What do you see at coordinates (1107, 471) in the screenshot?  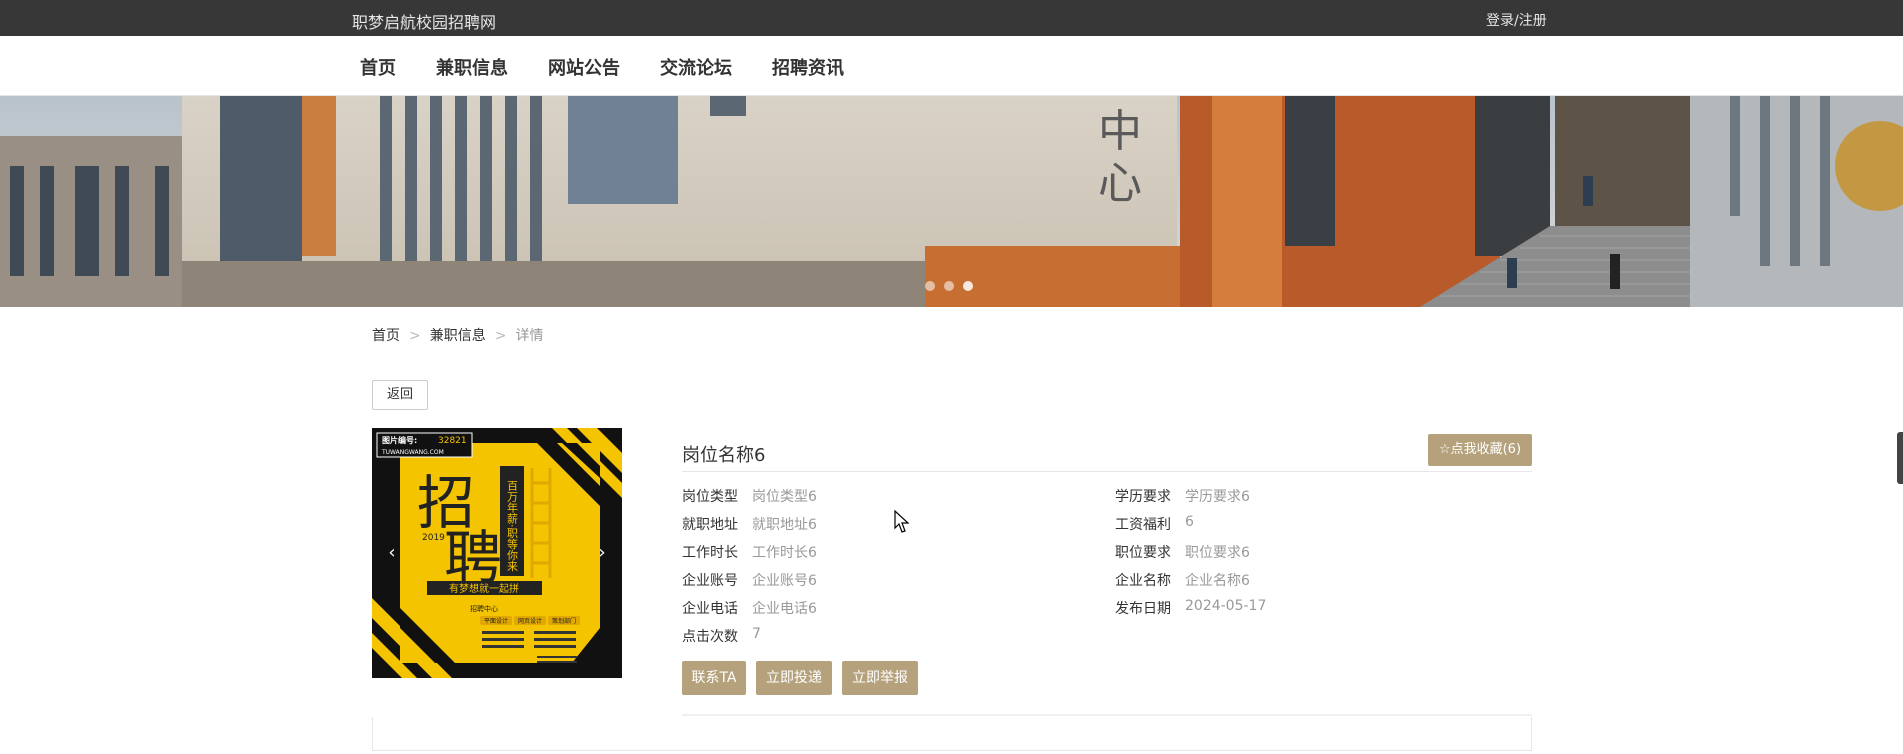 I see `title-divider` at bounding box center [1107, 471].